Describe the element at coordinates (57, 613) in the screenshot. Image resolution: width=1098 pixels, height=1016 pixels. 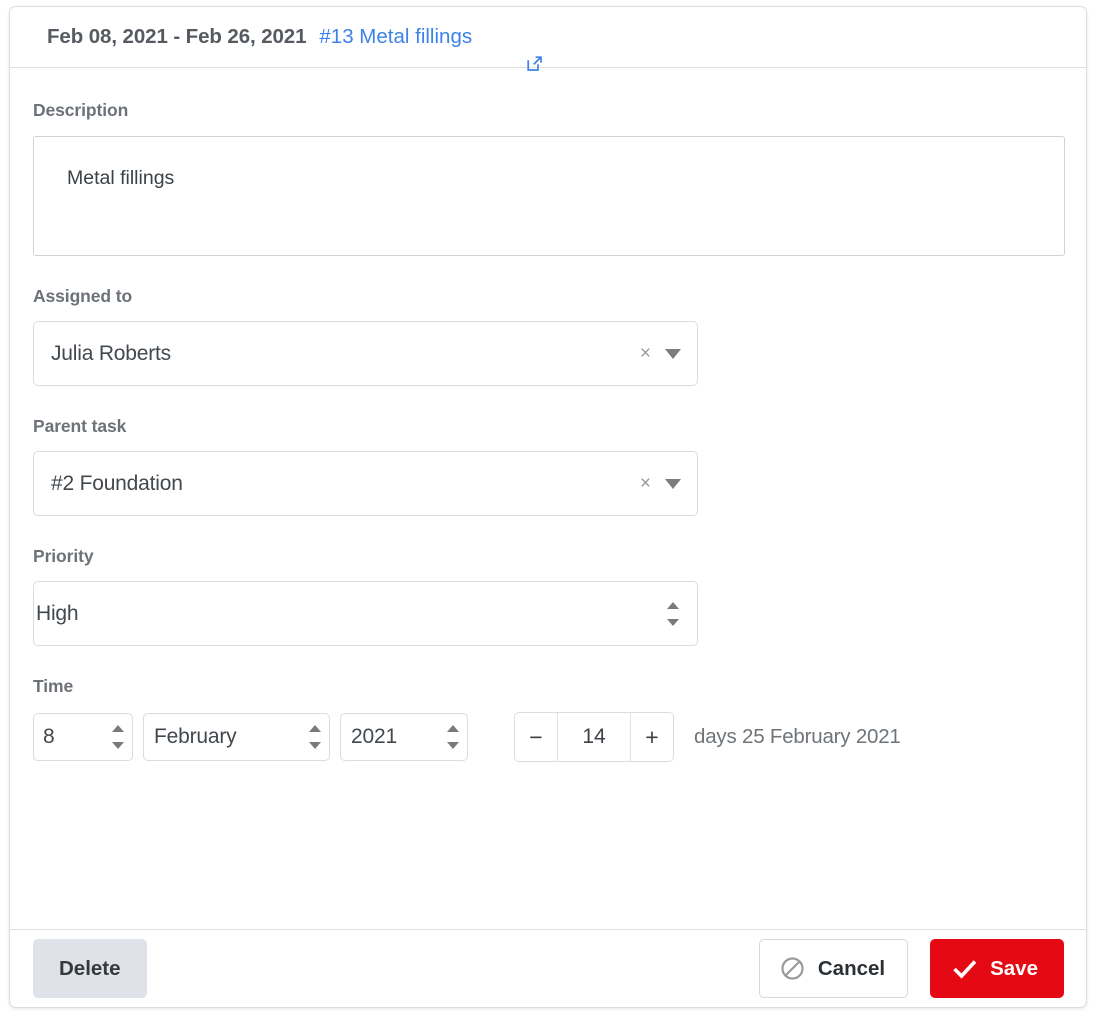
I see `priority-value: High` at that location.